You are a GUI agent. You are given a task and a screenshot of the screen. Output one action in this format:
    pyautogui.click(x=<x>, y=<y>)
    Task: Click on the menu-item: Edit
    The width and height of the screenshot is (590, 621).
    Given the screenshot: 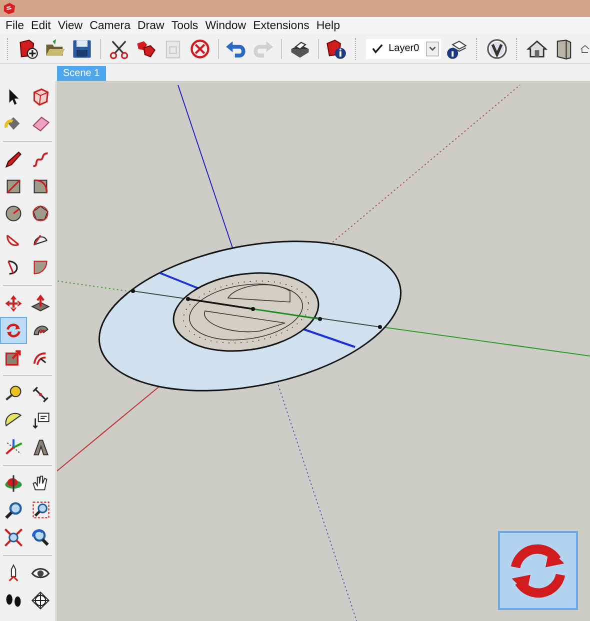 What is the action you would take?
    pyautogui.click(x=41, y=26)
    